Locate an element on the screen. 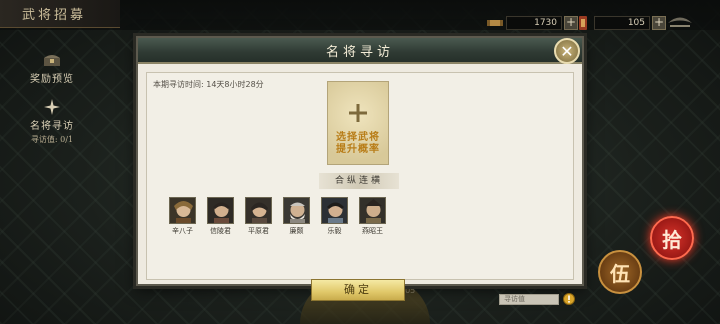 The width and height of the screenshot is (720, 324). info-icon is located at coordinates (569, 299).